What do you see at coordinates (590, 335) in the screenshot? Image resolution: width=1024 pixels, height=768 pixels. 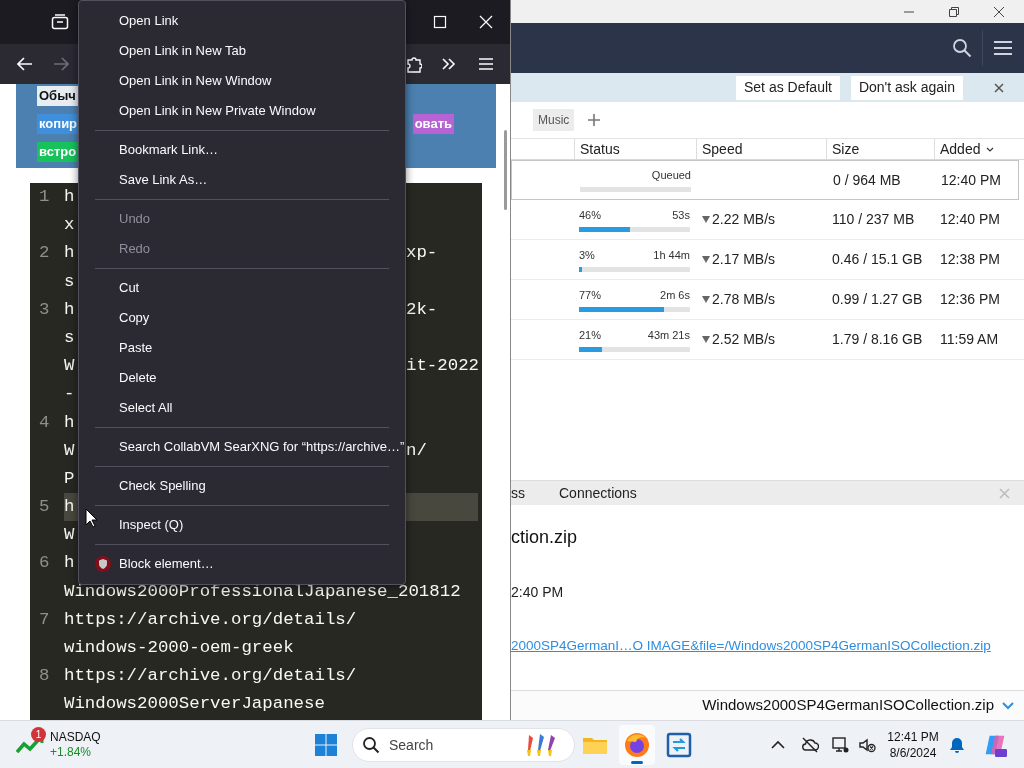 I see `progress-percent: 21%` at bounding box center [590, 335].